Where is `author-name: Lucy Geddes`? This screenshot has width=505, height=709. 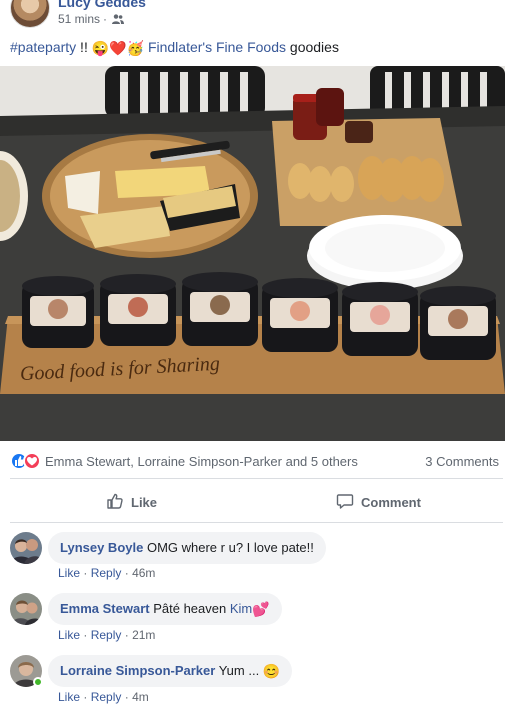 author-name: Lucy Geddes is located at coordinates (102, 5).